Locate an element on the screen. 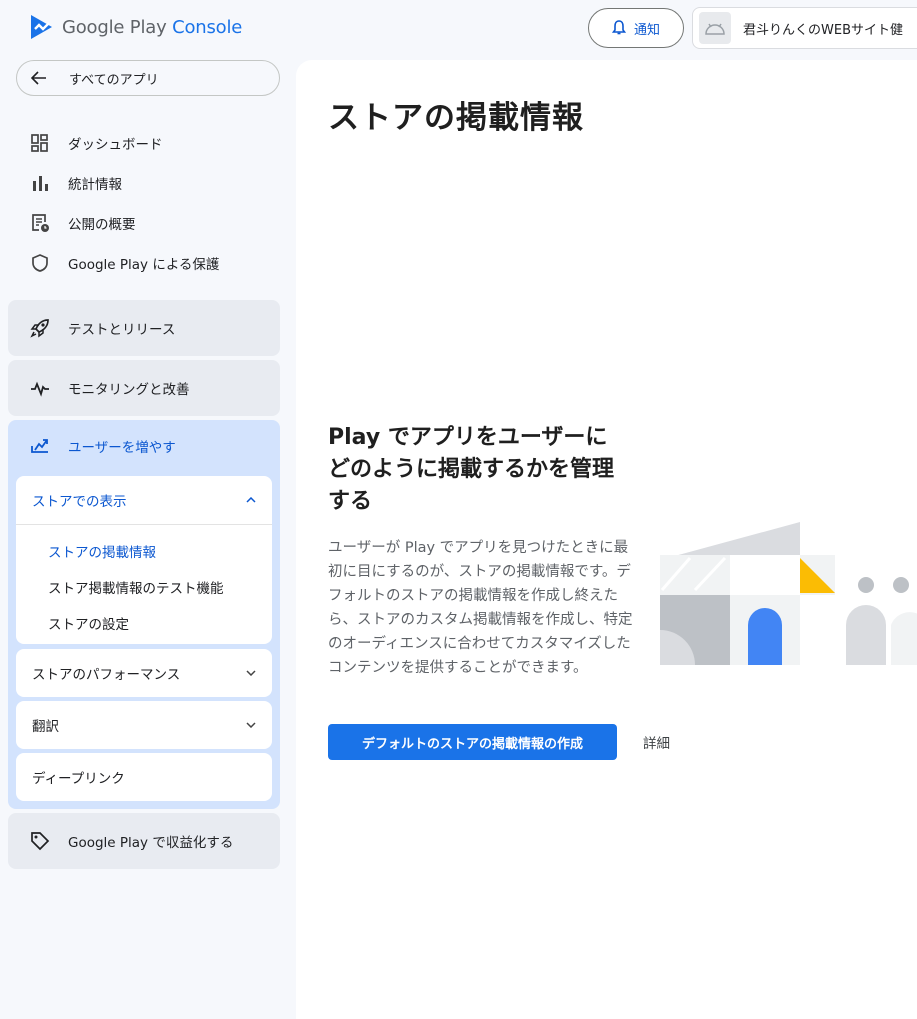 The height and width of the screenshot is (1019, 917). sidebar-item-publishing-overview: 公開の概要 is located at coordinates (83, 223).